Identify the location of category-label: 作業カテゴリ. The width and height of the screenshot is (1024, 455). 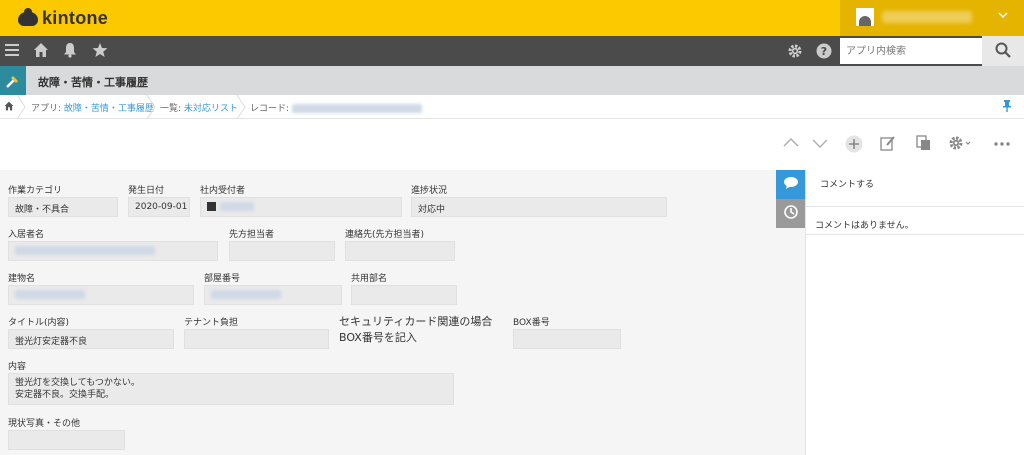
(35, 191).